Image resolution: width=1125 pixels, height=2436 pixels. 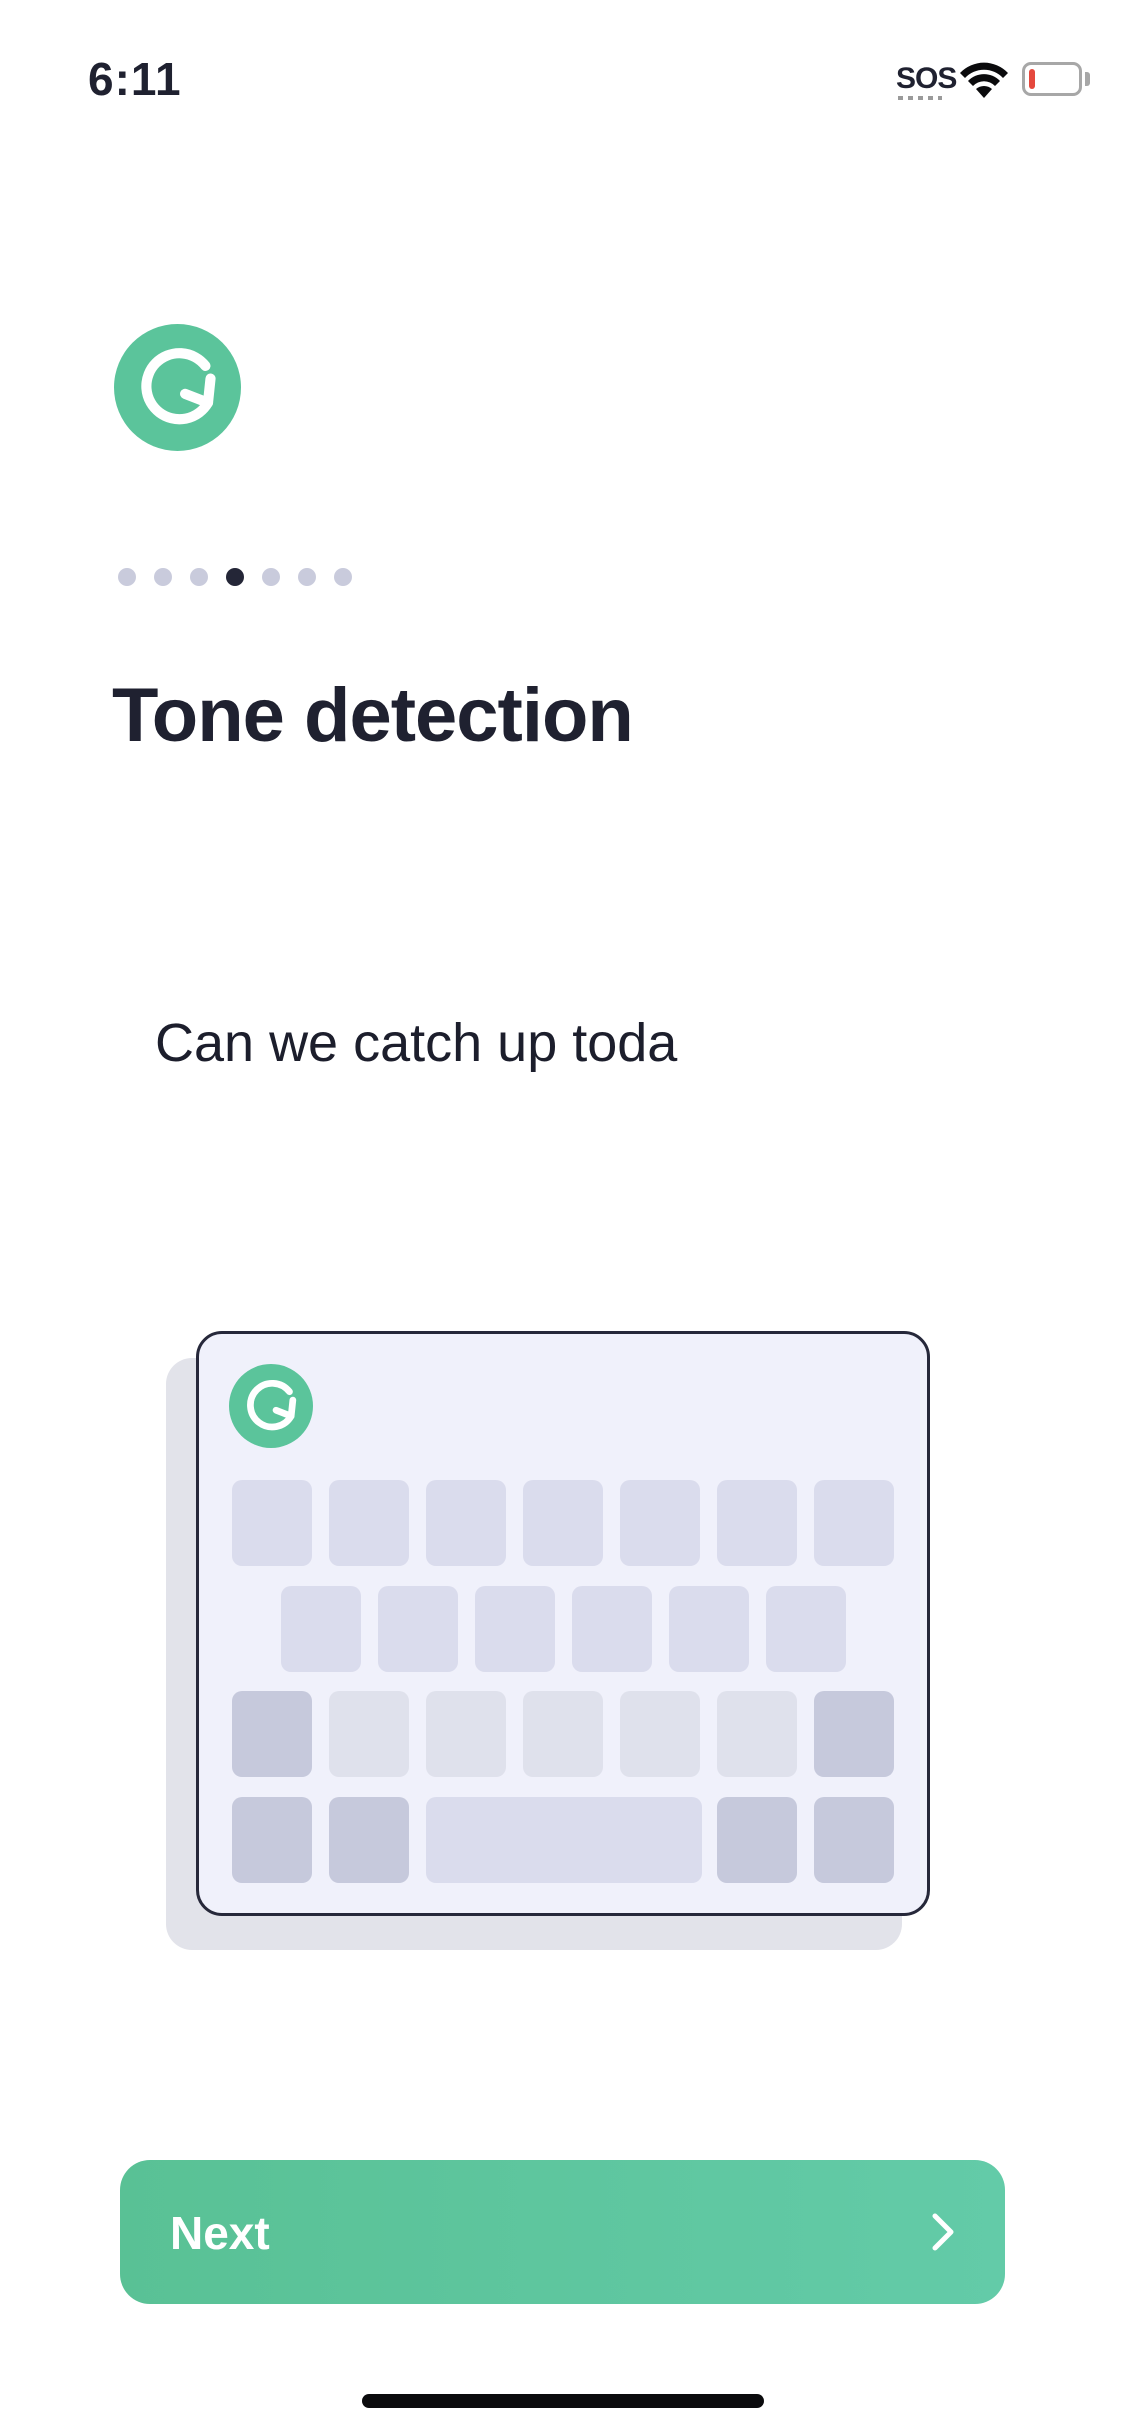 What do you see at coordinates (373, 715) in the screenshot?
I see `page-title: Tone detection` at bounding box center [373, 715].